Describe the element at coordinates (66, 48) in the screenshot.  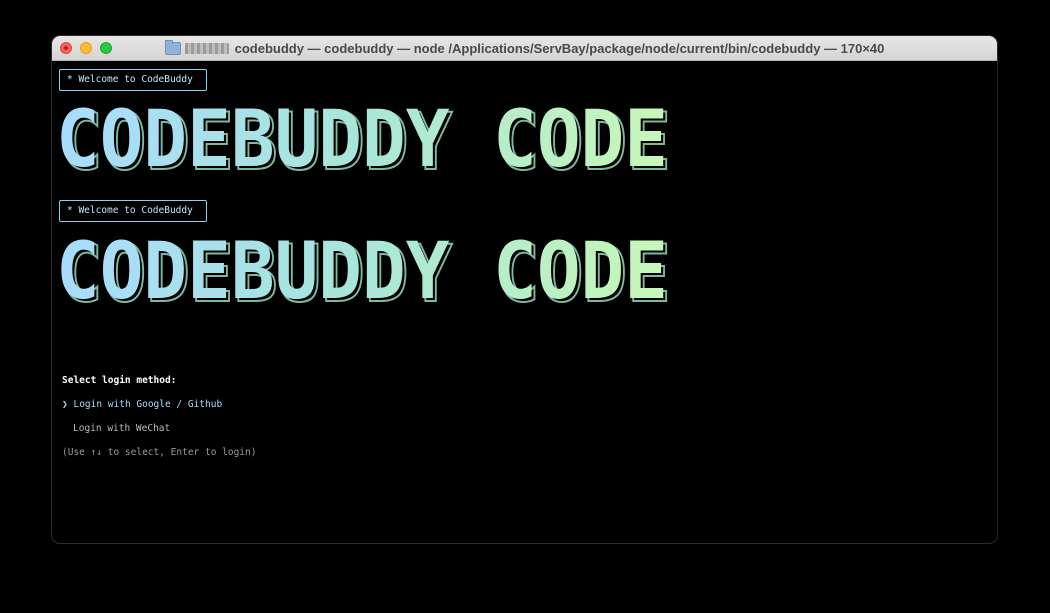
I see `close-window-button` at that location.